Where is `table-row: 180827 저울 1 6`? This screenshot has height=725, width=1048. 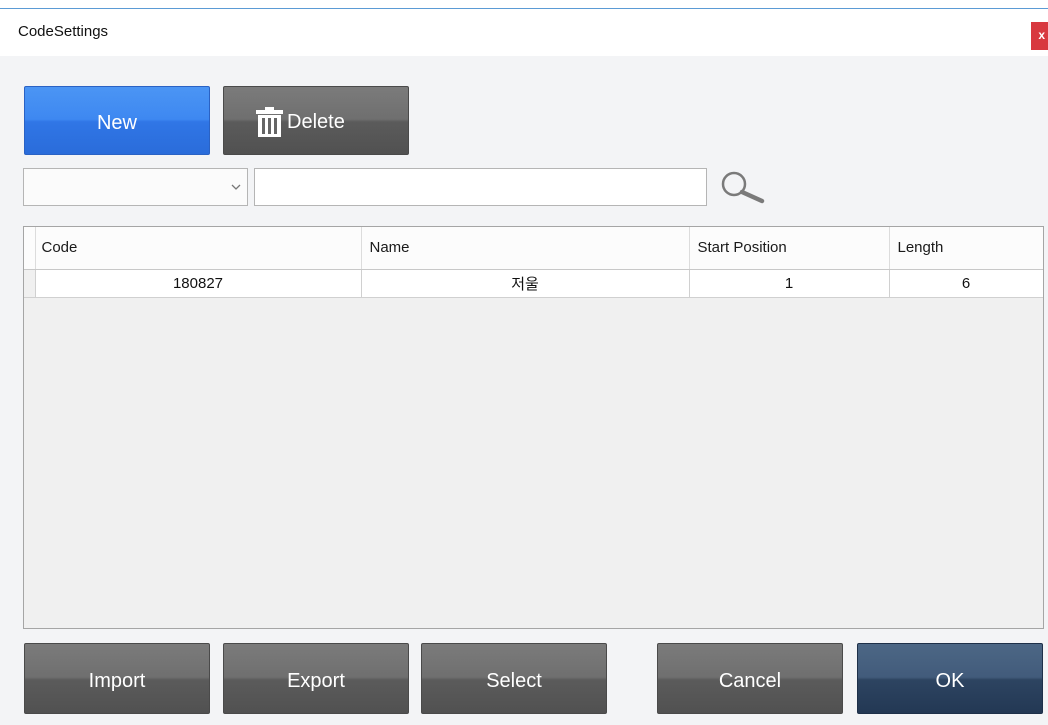
table-row: 180827 저울 1 6 is located at coordinates (533, 283).